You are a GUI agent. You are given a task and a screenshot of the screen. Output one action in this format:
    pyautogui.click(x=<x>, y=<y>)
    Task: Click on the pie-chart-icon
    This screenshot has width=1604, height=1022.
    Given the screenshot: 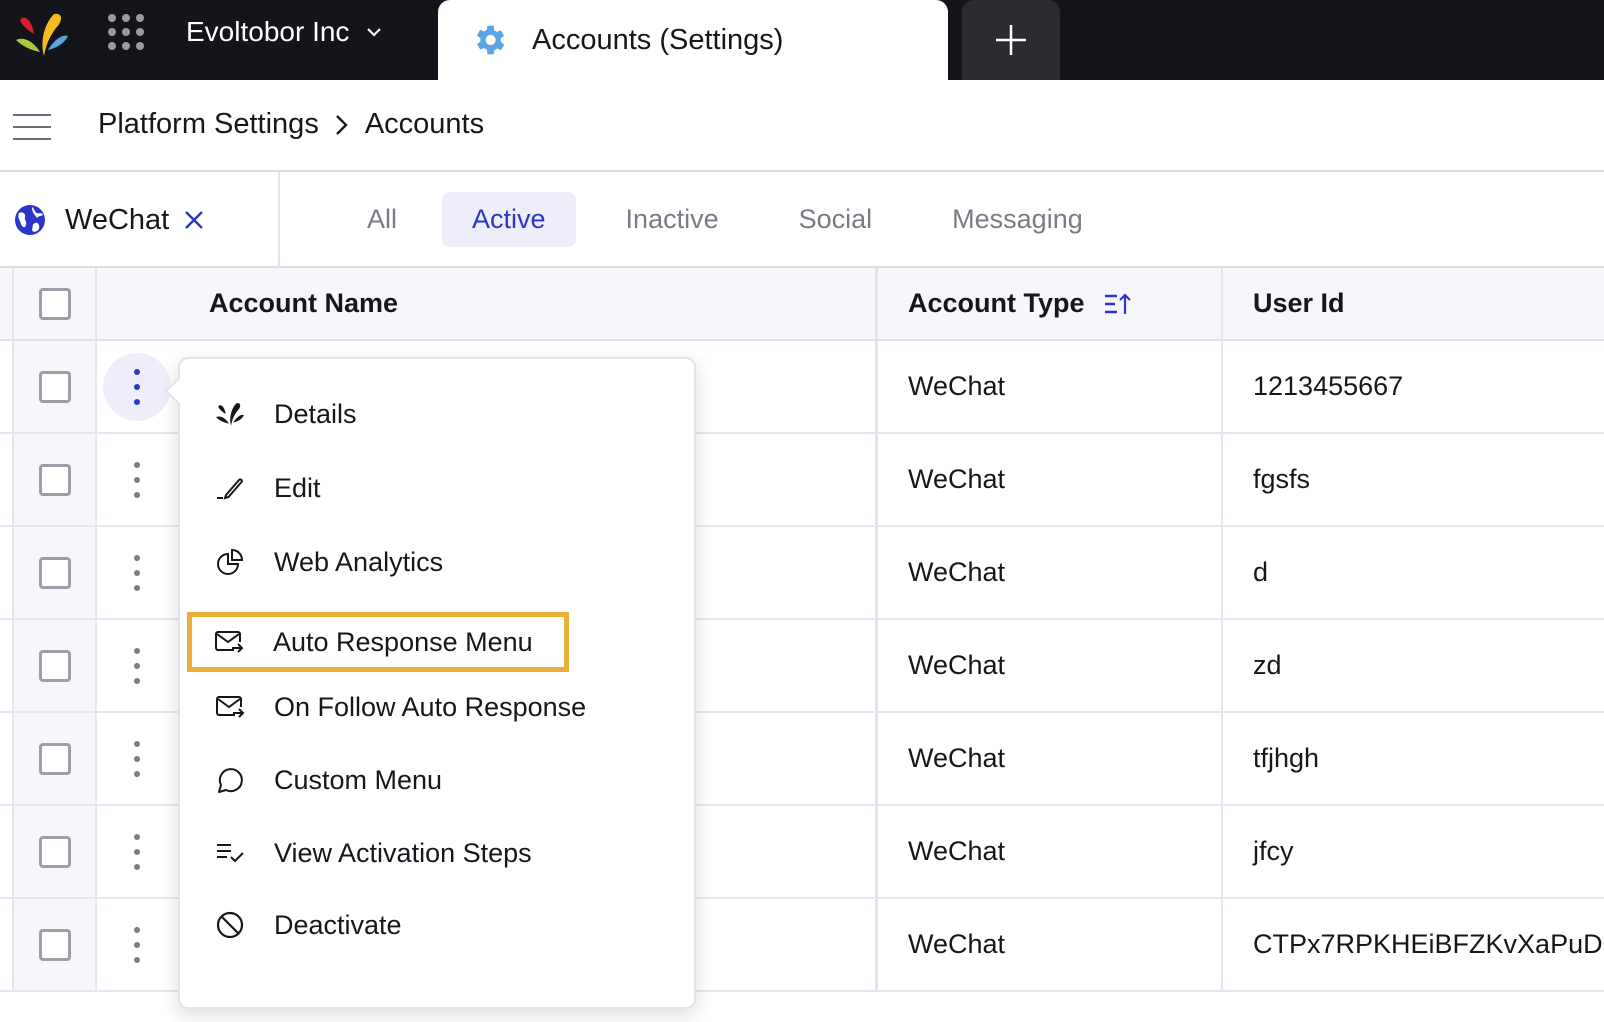 What is the action you would take?
    pyautogui.click(x=230, y=562)
    